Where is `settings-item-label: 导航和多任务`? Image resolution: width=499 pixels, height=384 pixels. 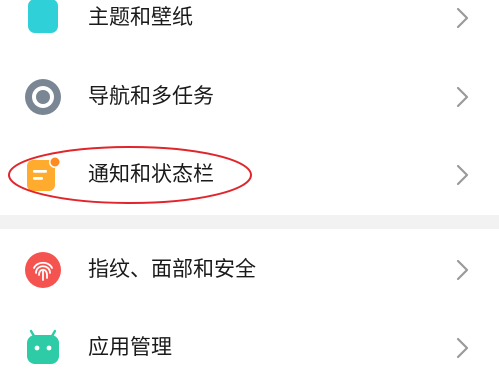
settings-item-label: 导航和多任务 is located at coordinates (151, 96).